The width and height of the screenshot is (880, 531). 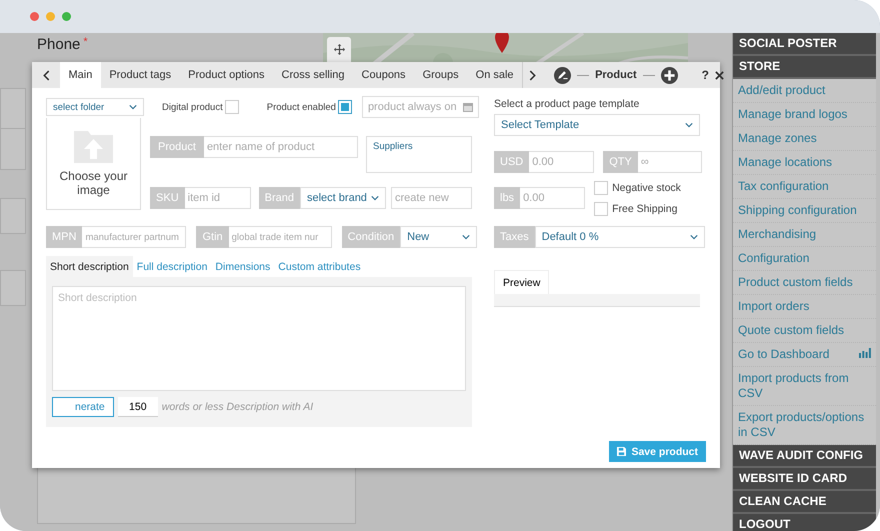 I want to click on tab: On sale, so click(x=494, y=75).